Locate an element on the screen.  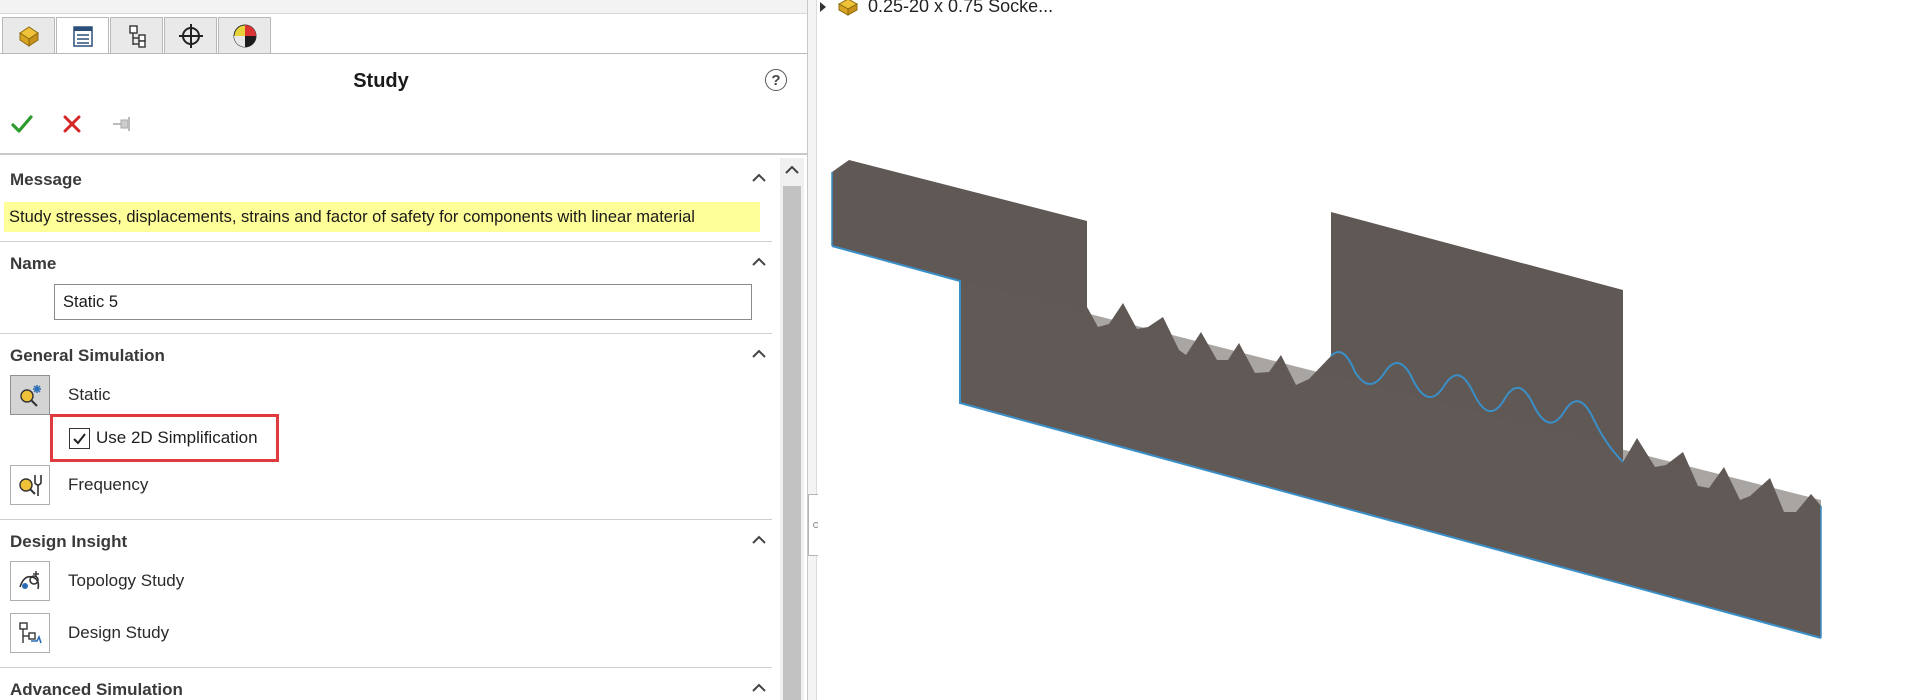
pushpin-icon is located at coordinates (121, 124).